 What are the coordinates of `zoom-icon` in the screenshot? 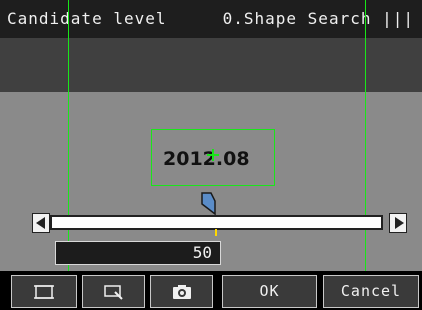 It's located at (113, 292).